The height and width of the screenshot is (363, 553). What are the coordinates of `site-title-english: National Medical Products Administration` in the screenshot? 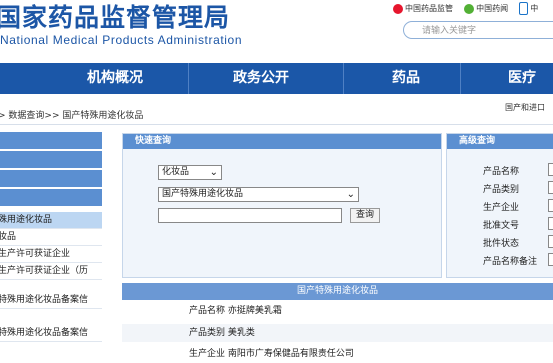 It's located at (121, 40).